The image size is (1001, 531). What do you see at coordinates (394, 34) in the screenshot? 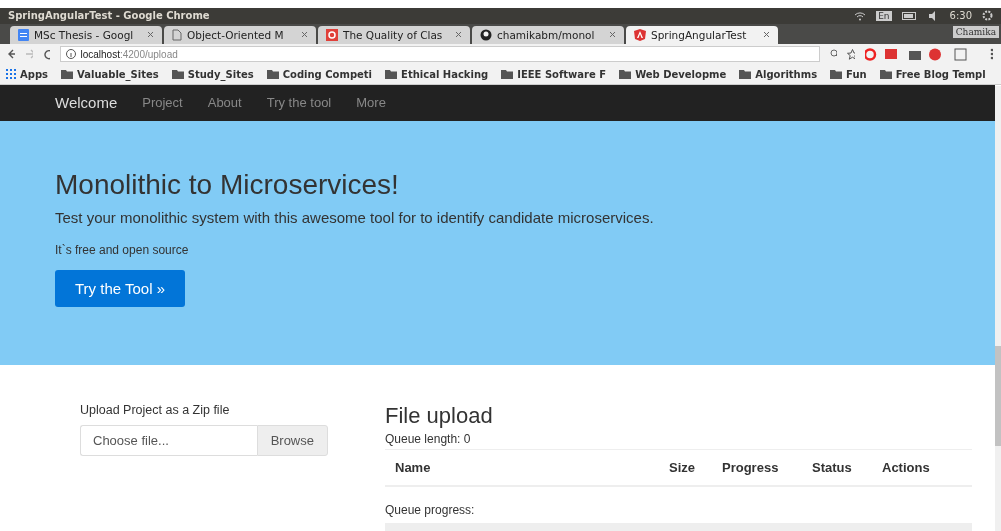
I see `browser-tab: The Quality of Clas` at bounding box center [394, 34].